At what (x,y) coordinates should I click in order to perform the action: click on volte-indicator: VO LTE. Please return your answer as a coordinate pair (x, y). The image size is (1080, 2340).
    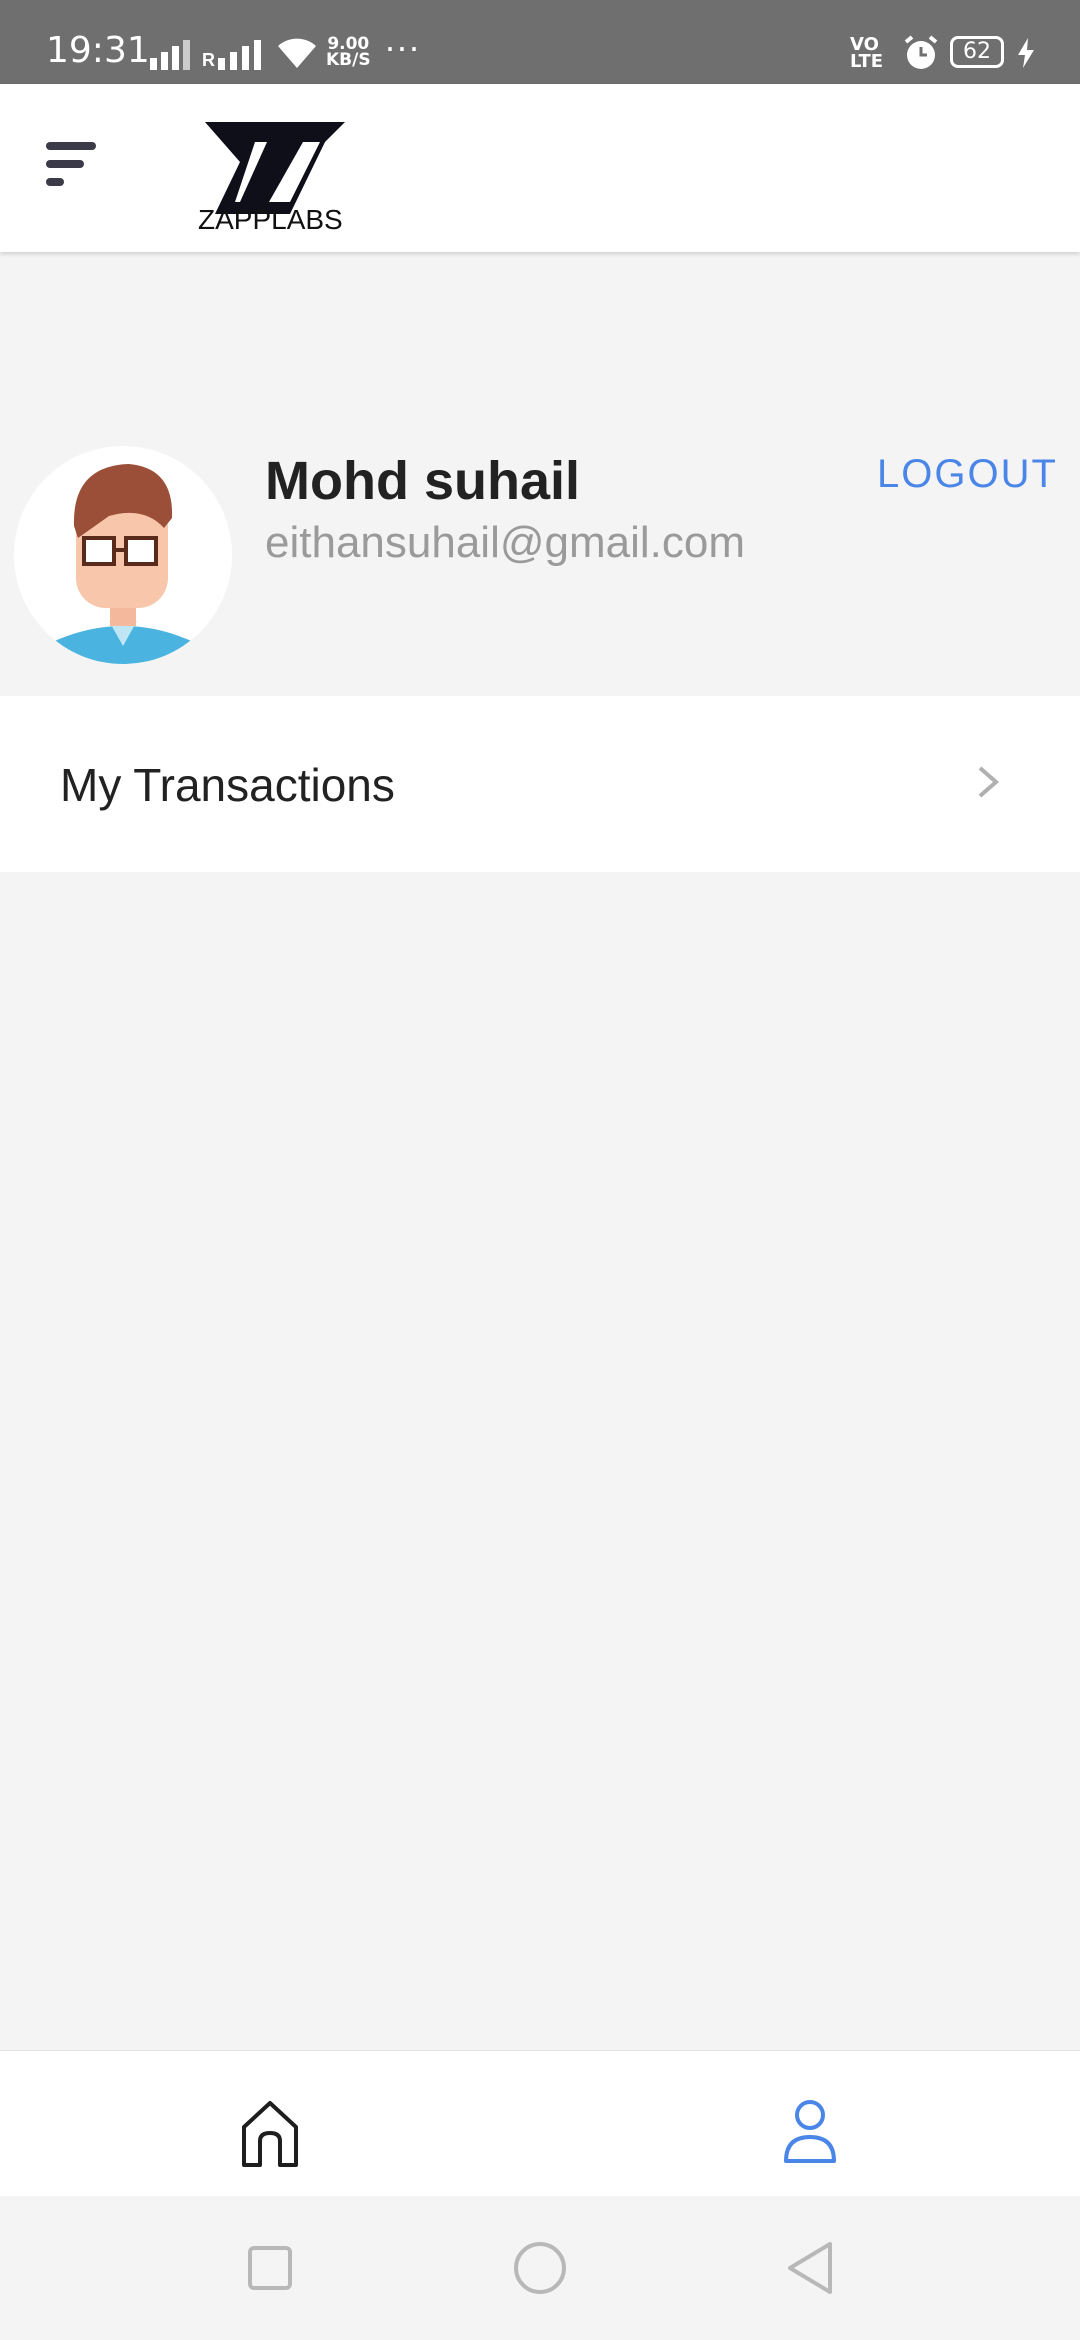
    Looking at the image, I should click on (867, 54).